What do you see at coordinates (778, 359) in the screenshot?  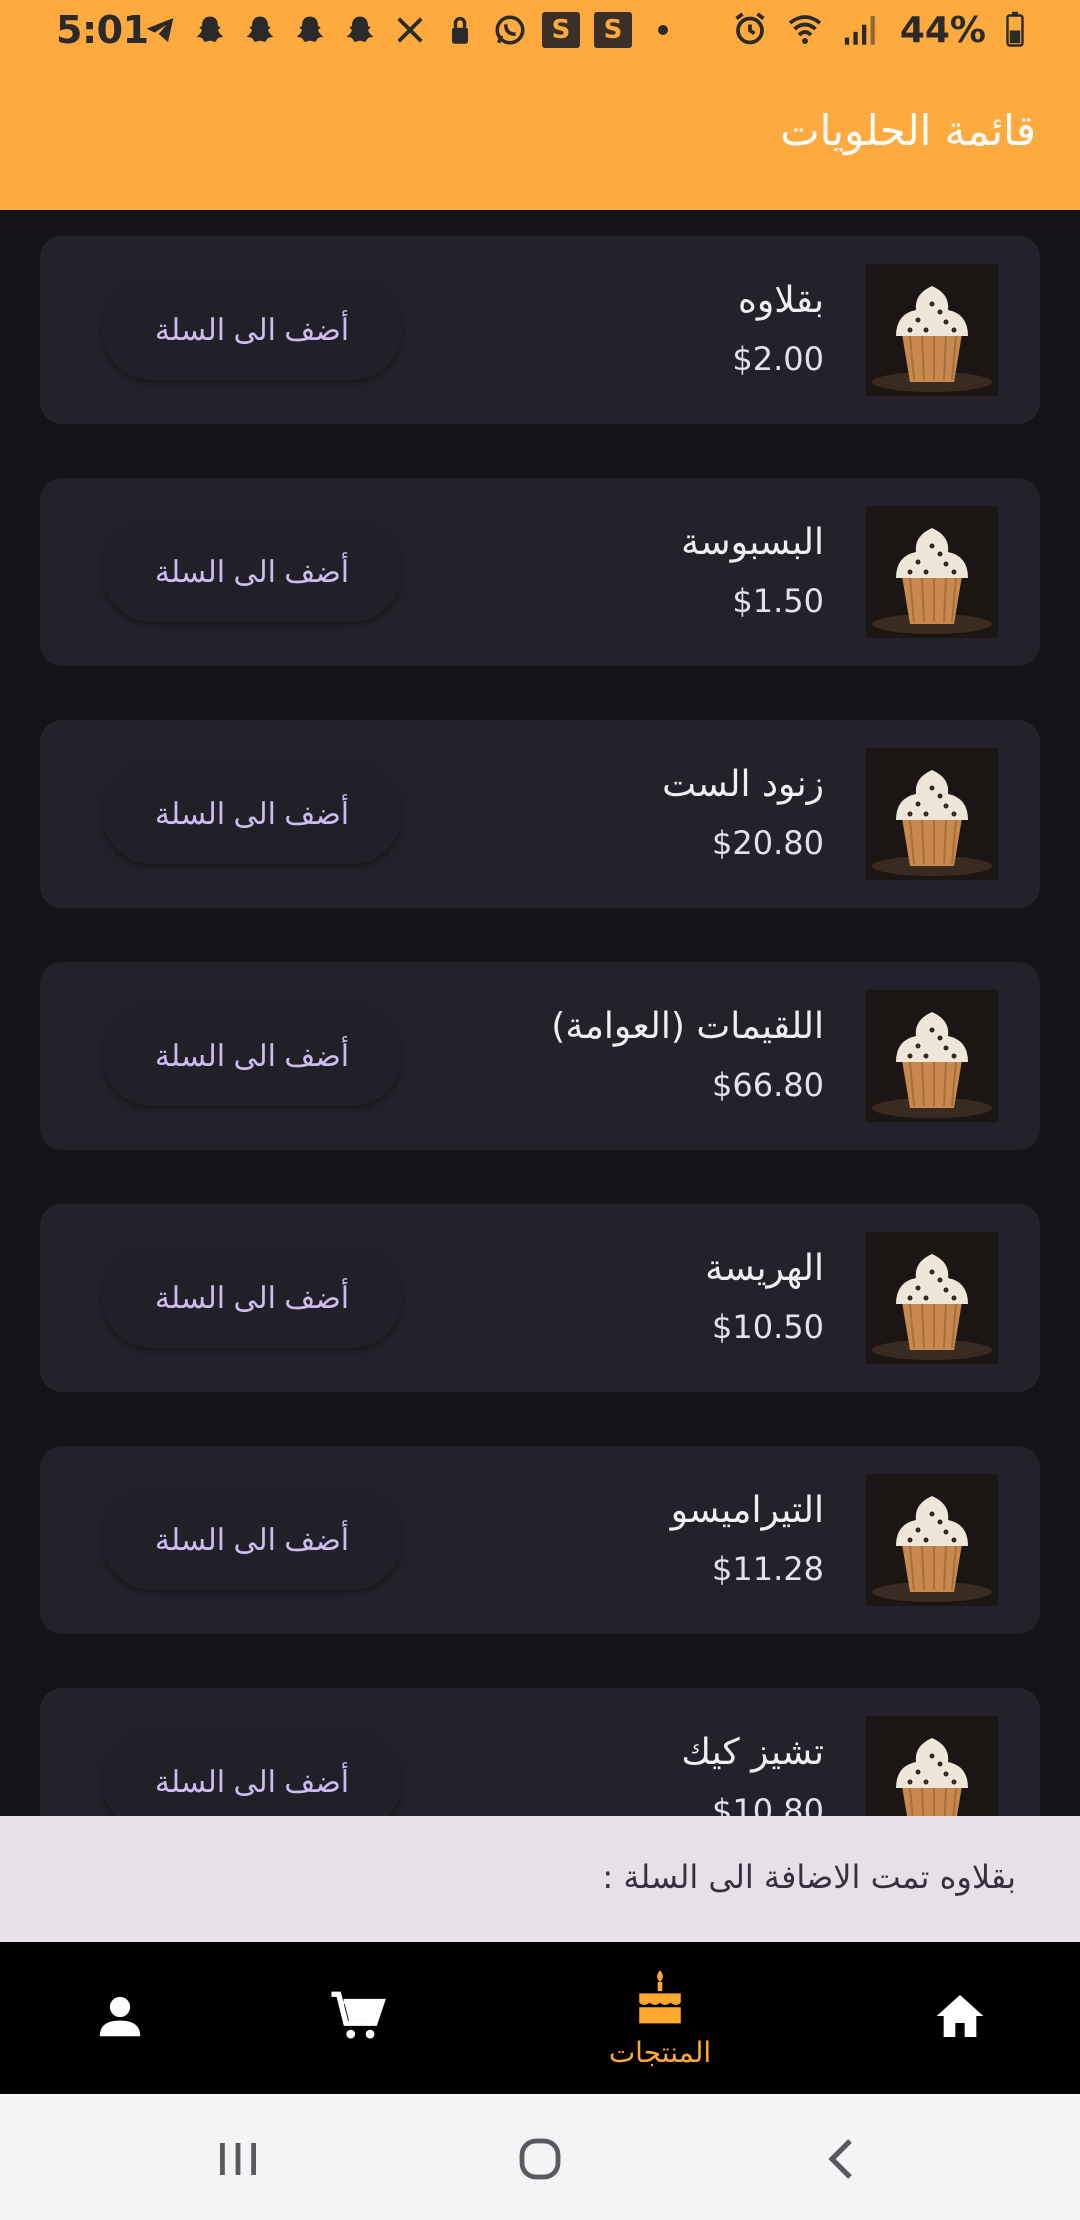 I see `product-price: $2.00` at bounding box center [778, 359].